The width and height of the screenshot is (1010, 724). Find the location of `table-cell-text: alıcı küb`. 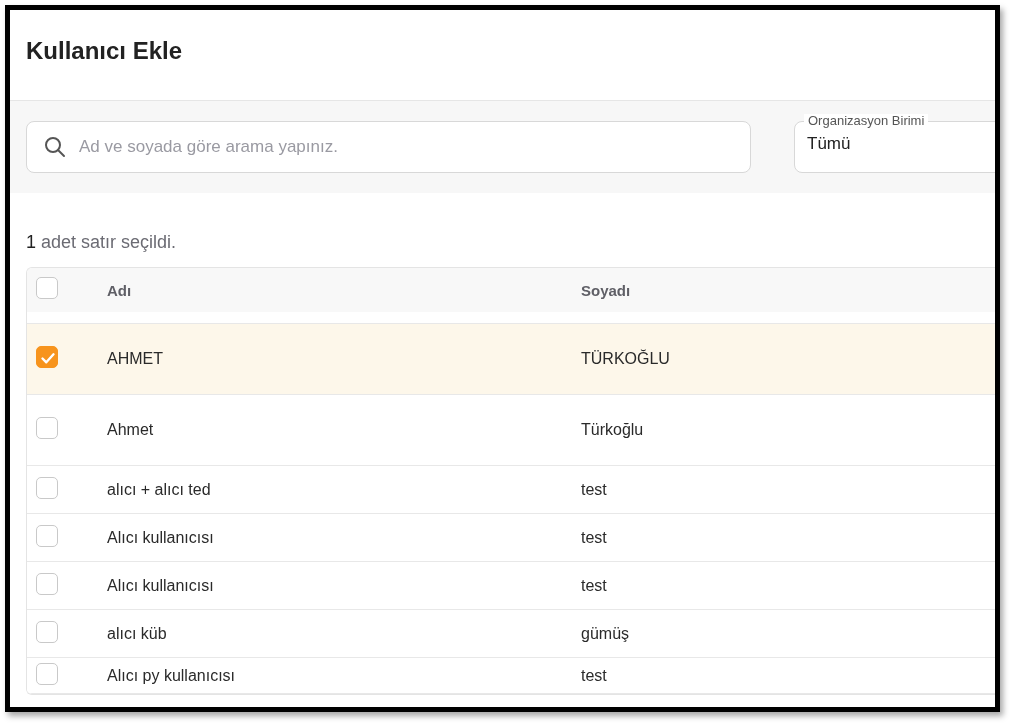

table-cell-text: alıcı küb is located at coordinates (137, 633).